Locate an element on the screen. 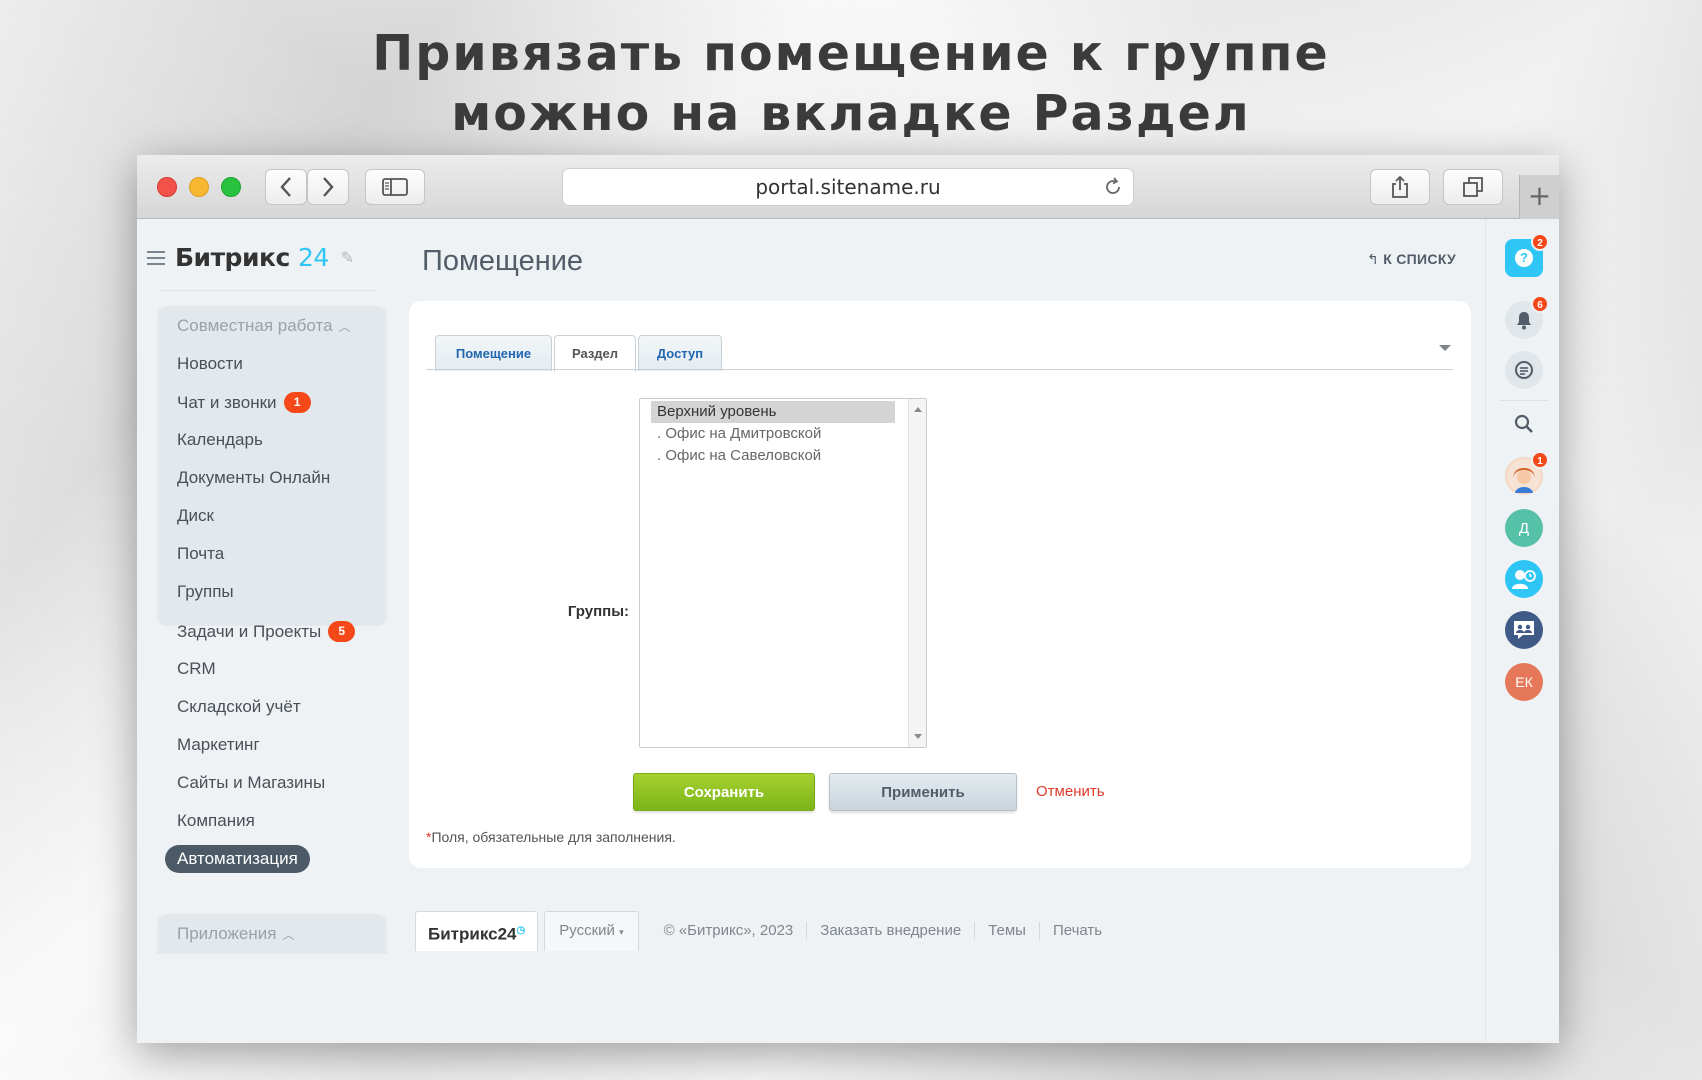 This screenshot has height=1080, width=1702. sidebar-item-crm: CRM is located at coordinates (196, 669).